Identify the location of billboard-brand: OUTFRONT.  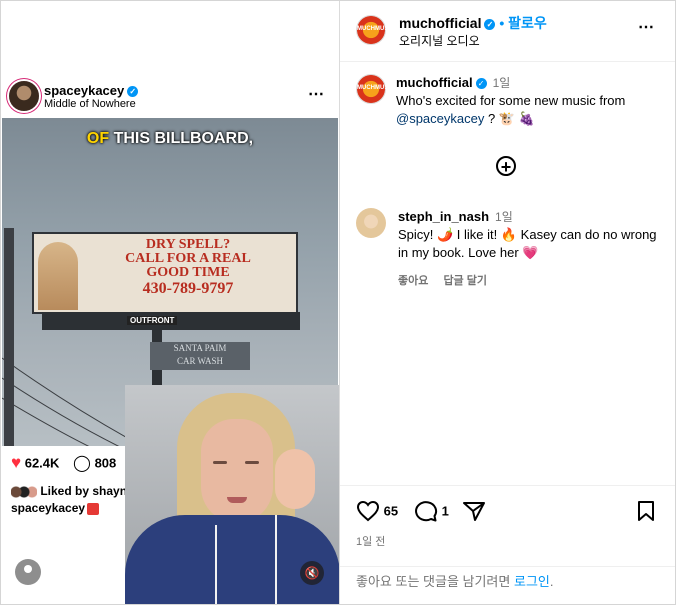
(152, 320).